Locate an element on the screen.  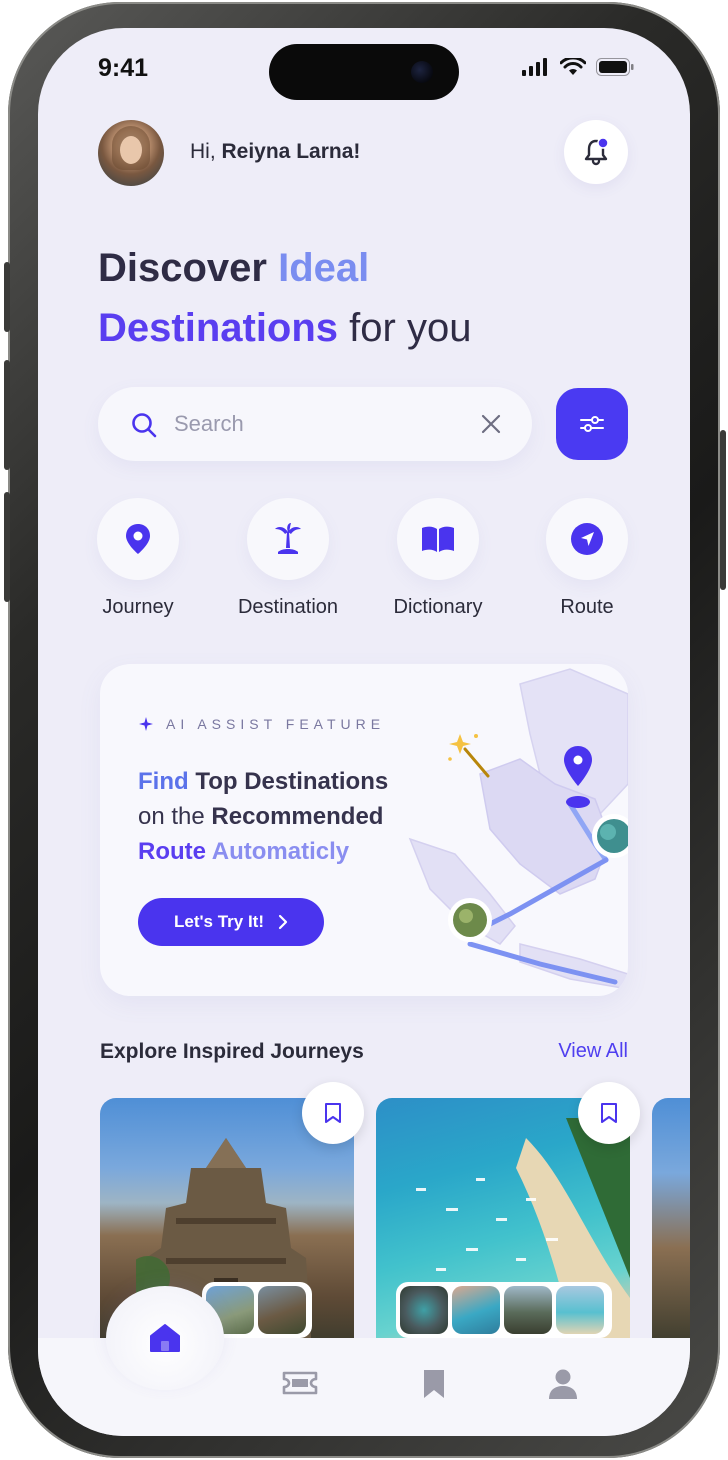
status-icons is located at coordinates (578, 67).